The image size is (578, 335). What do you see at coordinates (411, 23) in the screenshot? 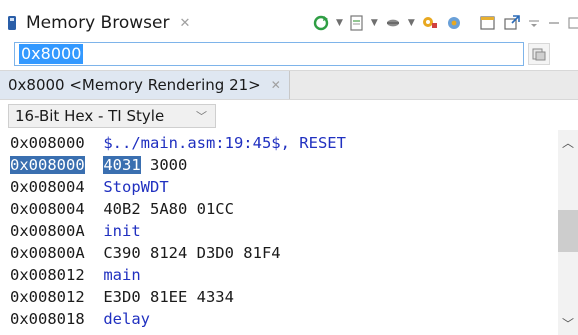
I see `link-dropdown-icon: ▼` at bounding box center [411, 23].